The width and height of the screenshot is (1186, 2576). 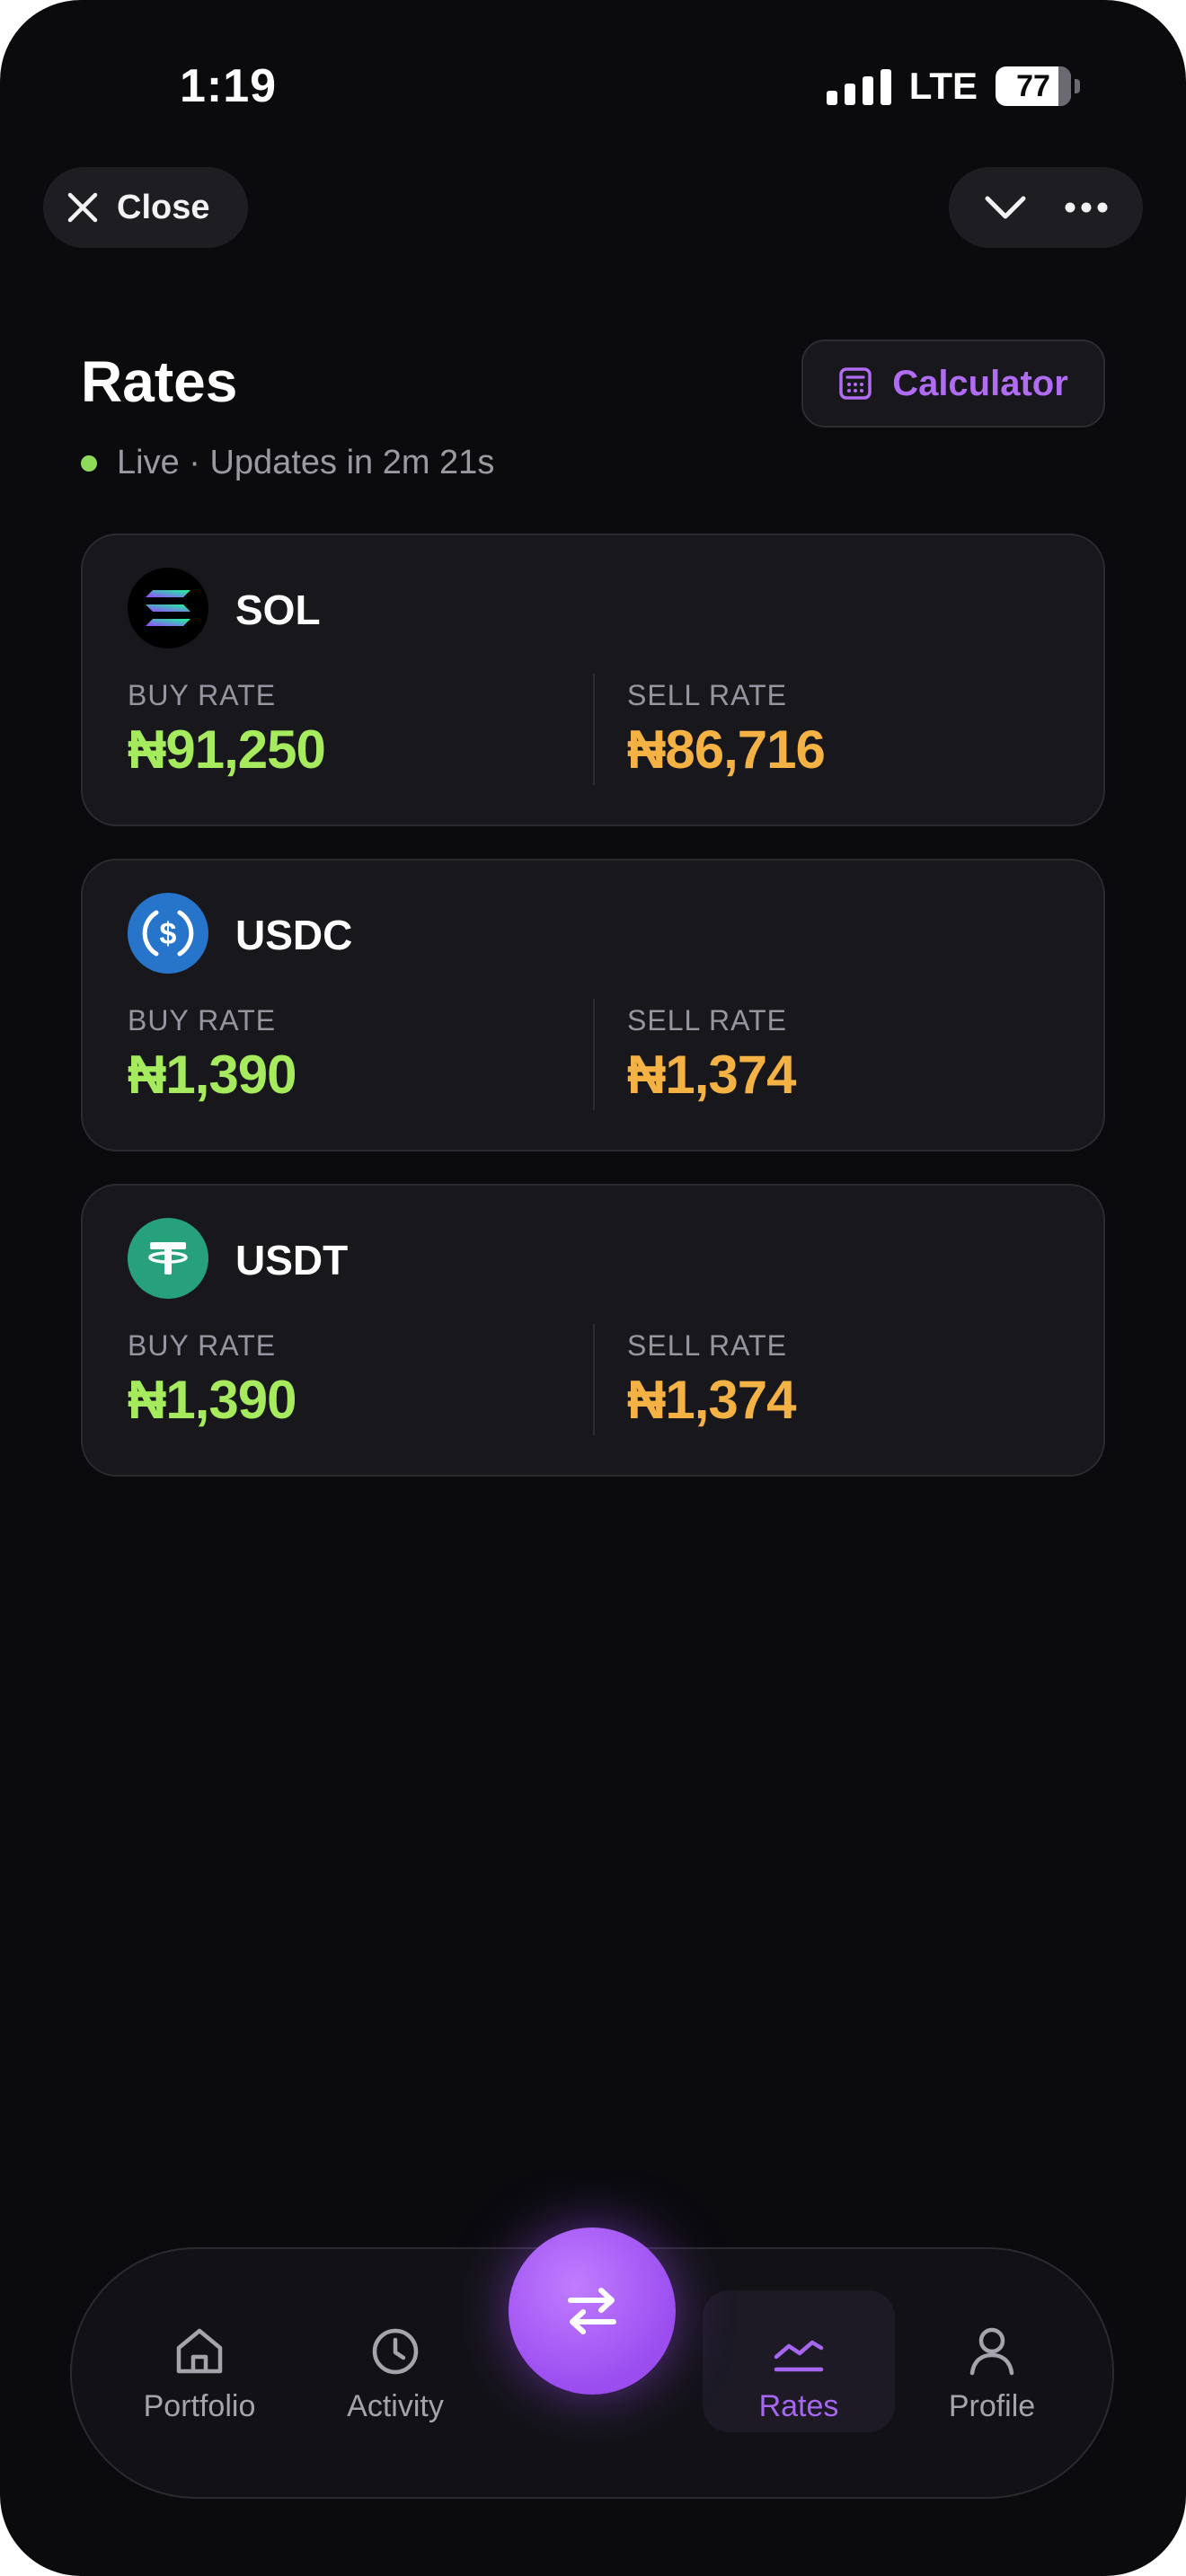 I want to click on nav-item-profile: Profile, so click(x=992, y=2375).